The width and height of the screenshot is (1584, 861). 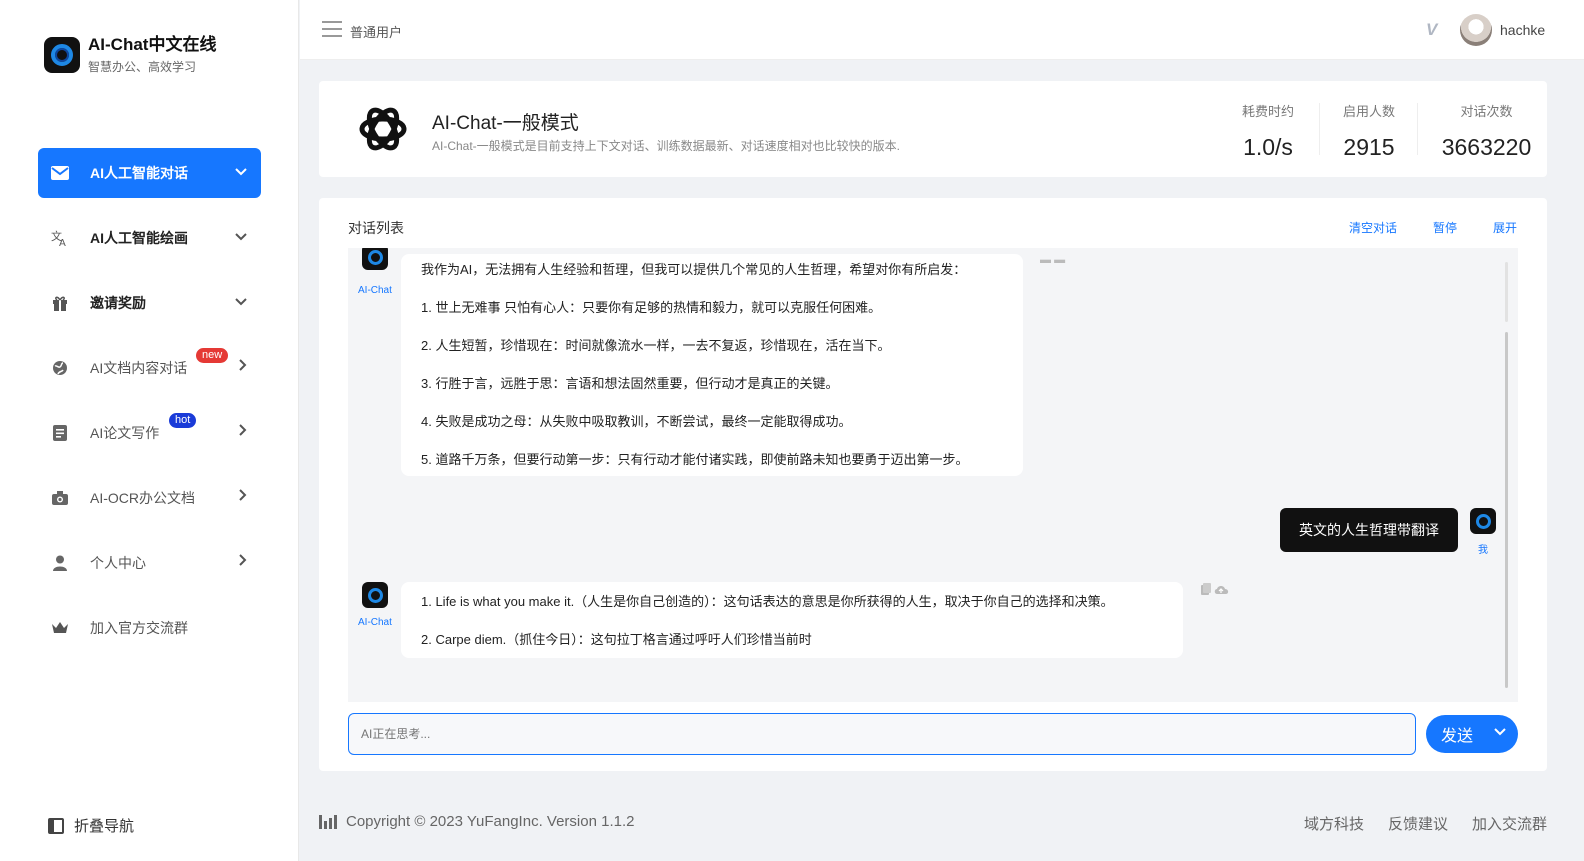 What do you see at coordinates (118, 563) in the screenshot?
I see `sidebar-item-label: 个人中心` at bounding box center [118, 563].